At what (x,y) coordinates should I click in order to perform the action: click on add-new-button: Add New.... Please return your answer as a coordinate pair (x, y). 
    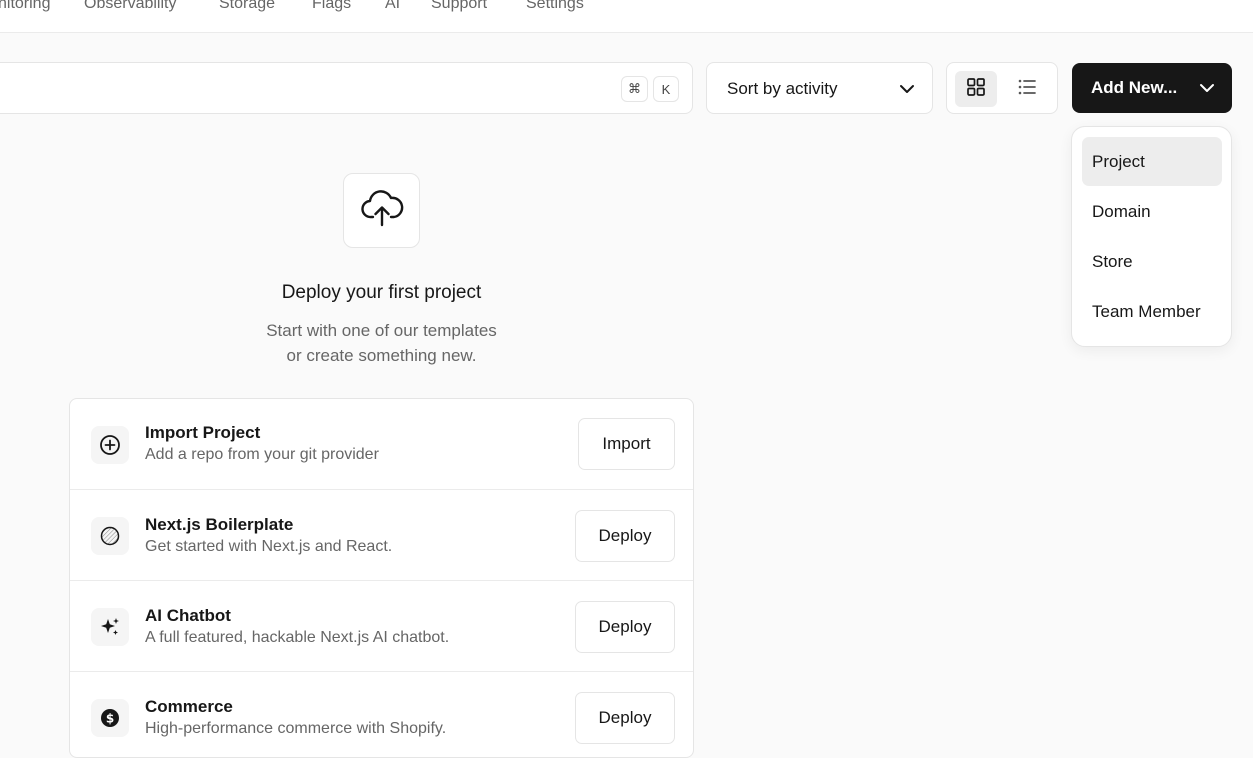
    Looking at the image, I should click on (1152, 88).